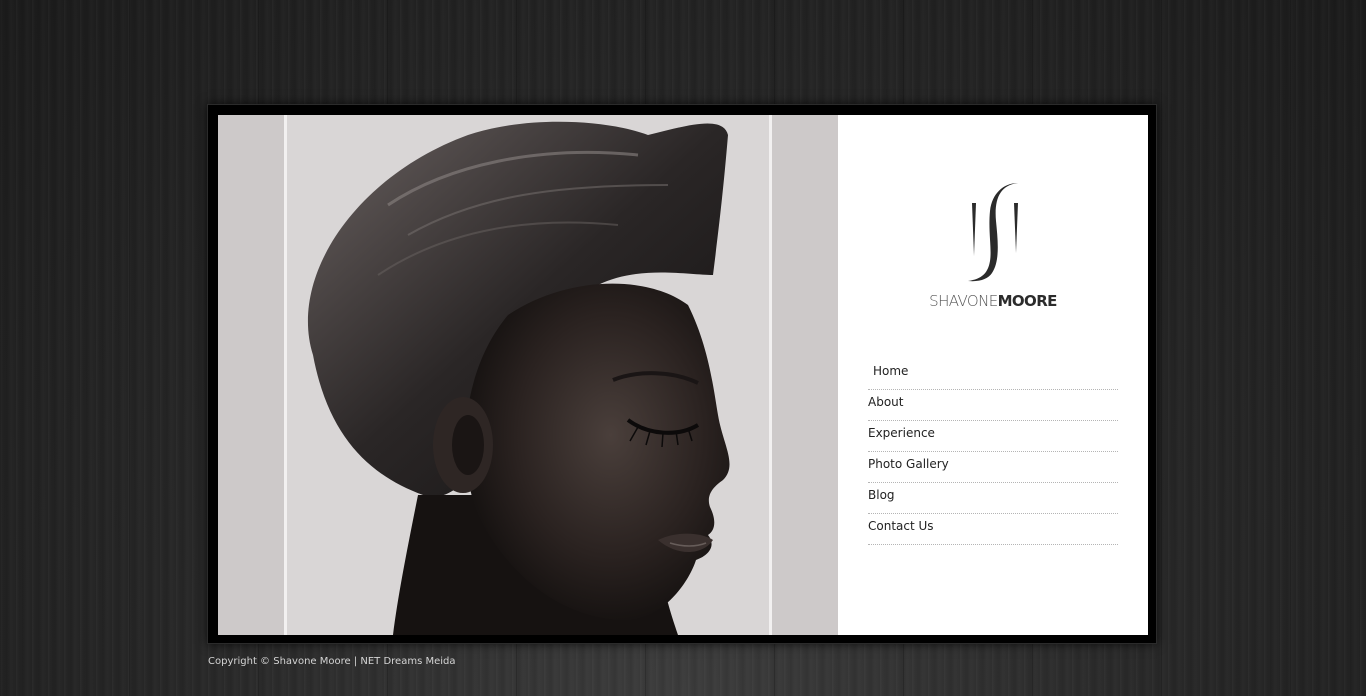  I want to click on brand-last-name: MOORE, so click(1027, 301).